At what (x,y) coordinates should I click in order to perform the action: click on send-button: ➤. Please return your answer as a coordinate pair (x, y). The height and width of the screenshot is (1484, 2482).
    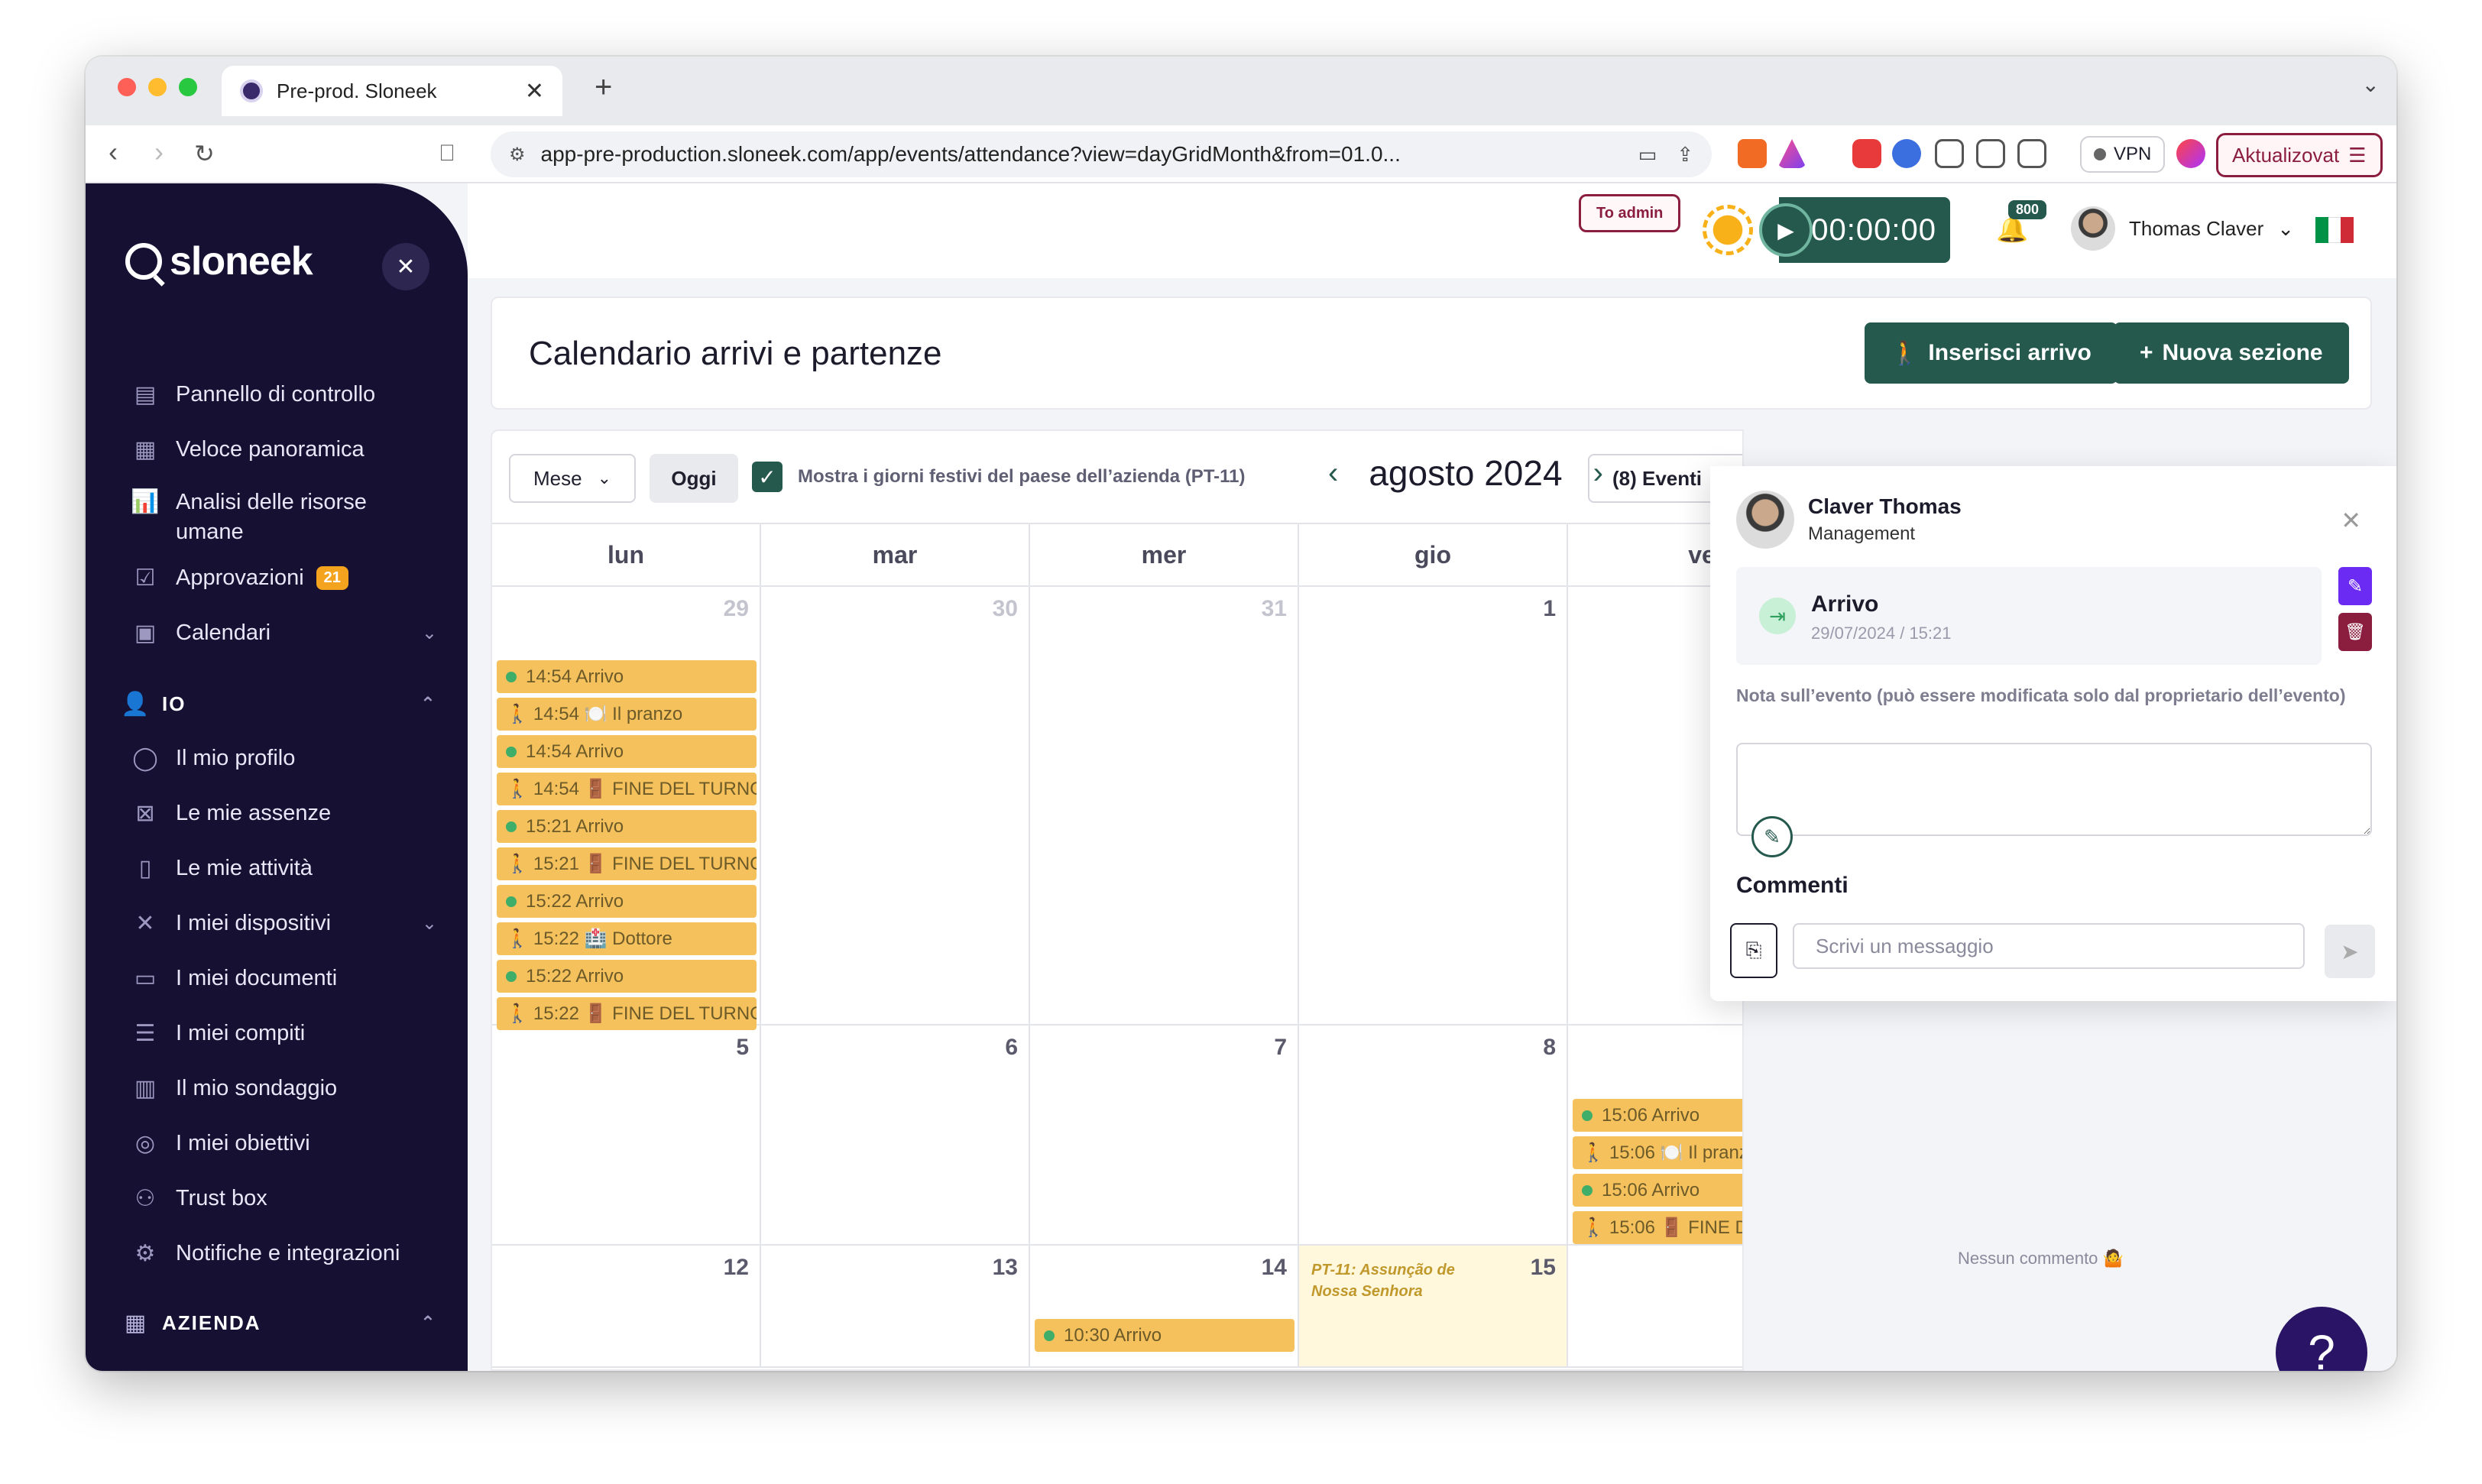
    Looking at the image, I should click on (2350, 952).